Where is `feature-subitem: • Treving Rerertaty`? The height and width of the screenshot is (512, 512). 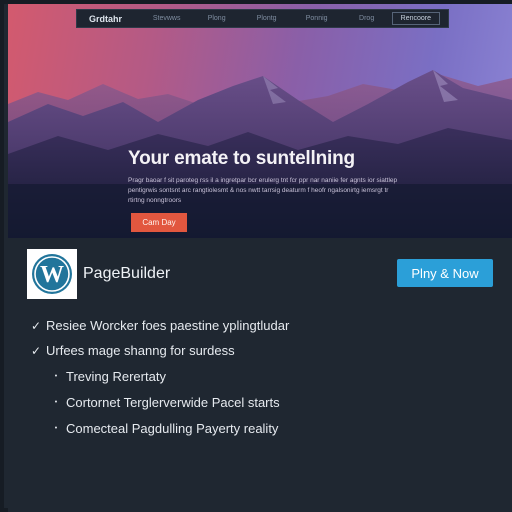
feature-subitem: • Treving Rerertaty is located at coordinates (263, 376).